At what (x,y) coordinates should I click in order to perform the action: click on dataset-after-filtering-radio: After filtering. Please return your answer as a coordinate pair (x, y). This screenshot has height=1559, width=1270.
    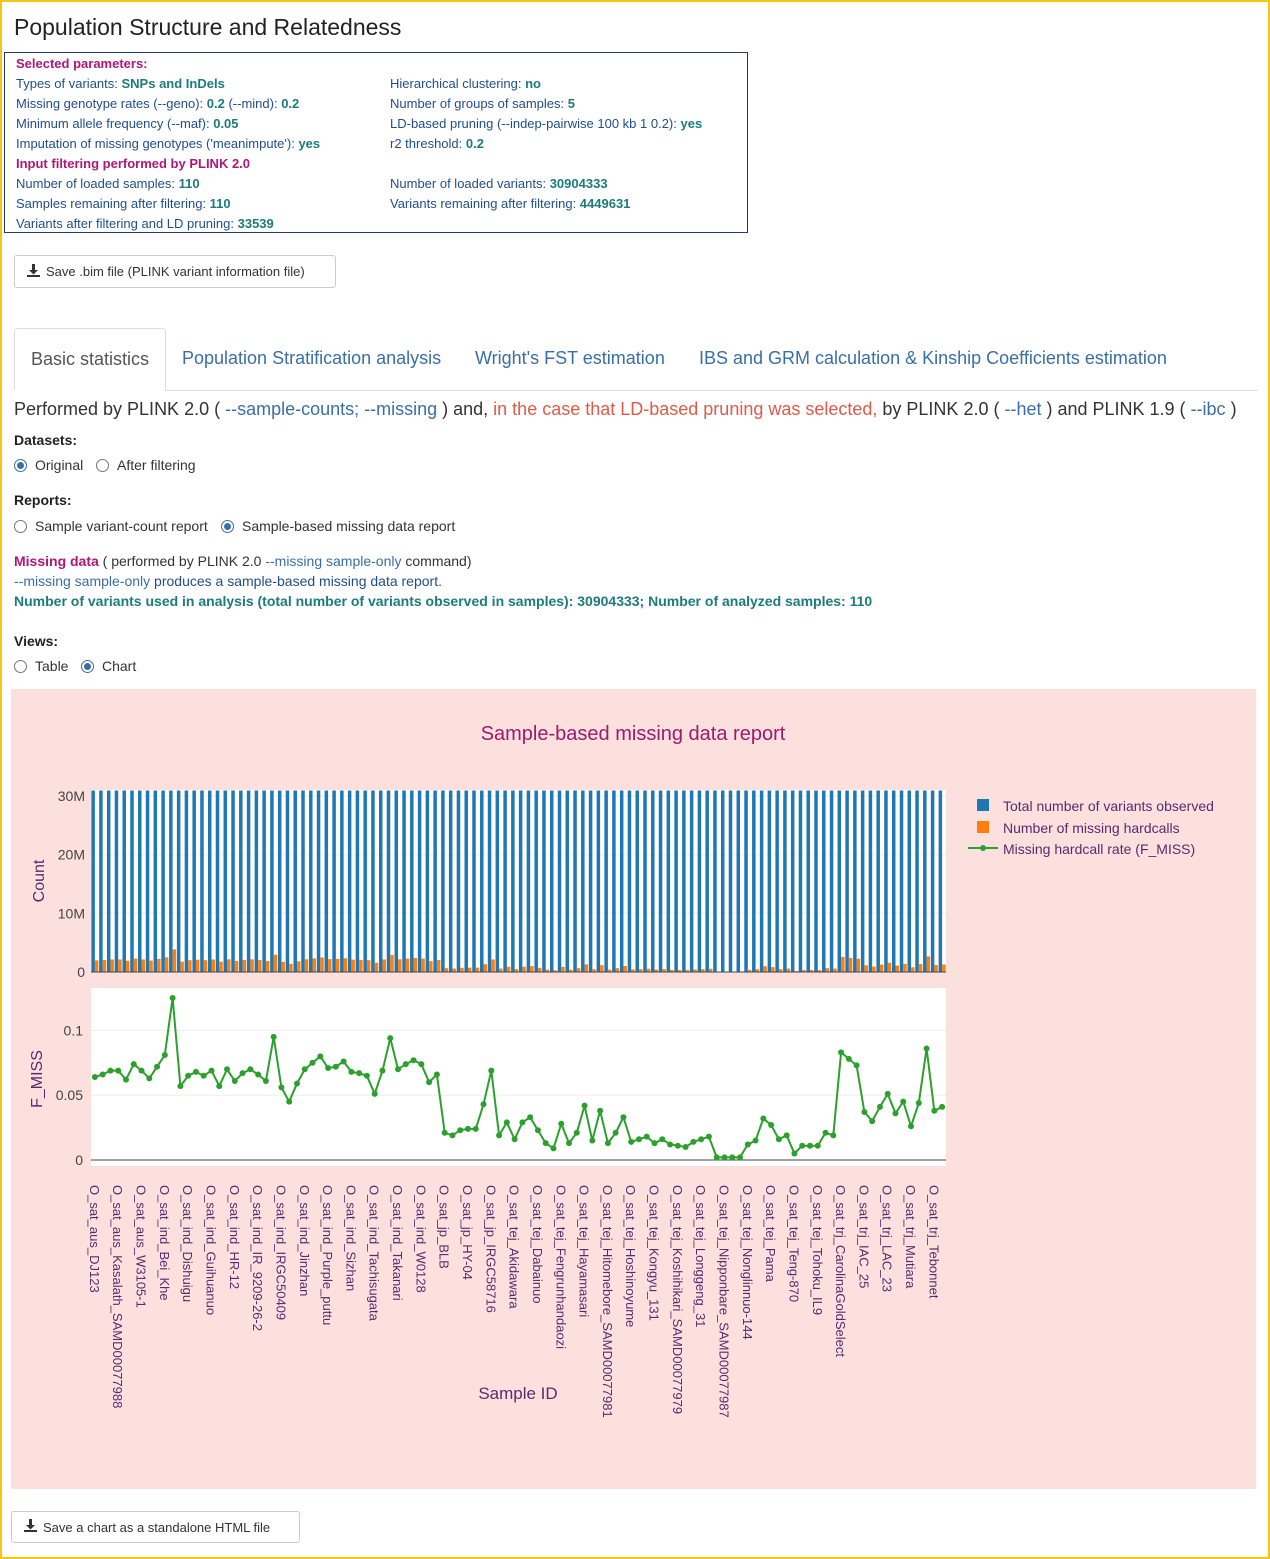
    Looking at the image, I should click on (146, 465).